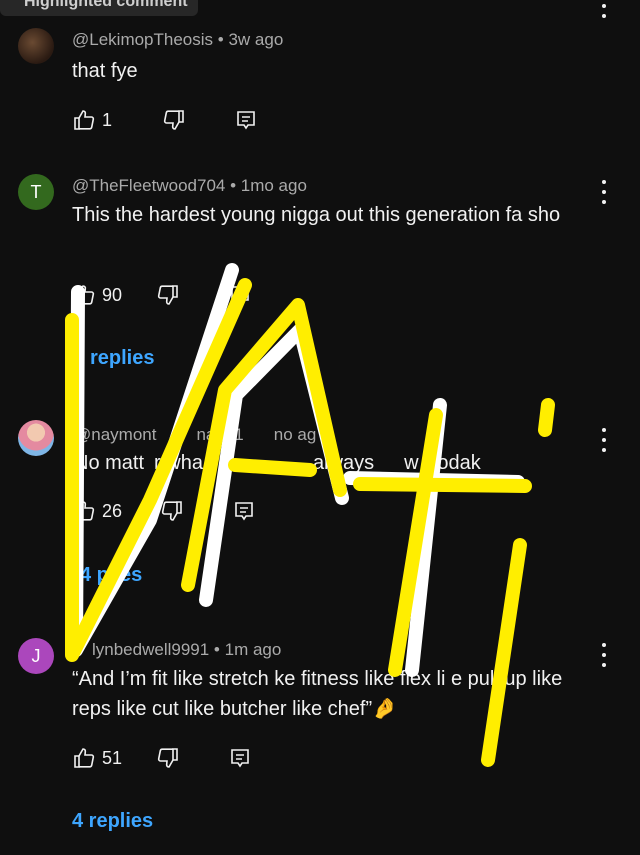  I want to click on like-button: 1, so click(92, 120).